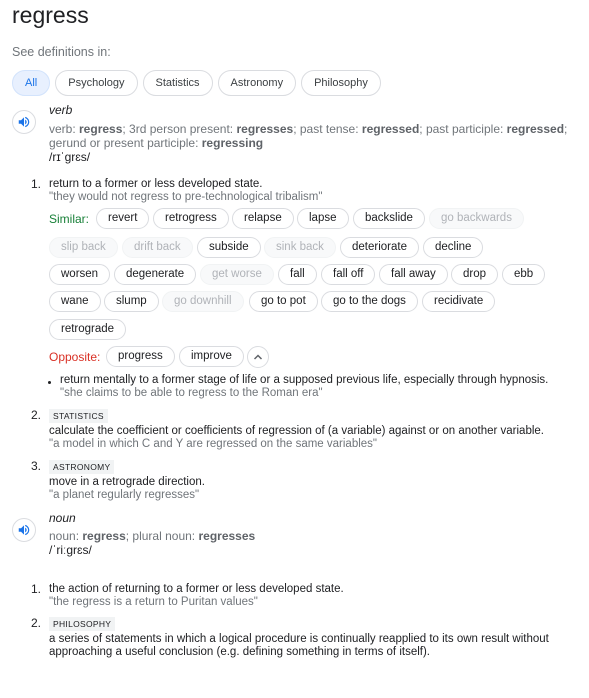 The image size is (589, 698). Describe the element at coordinates (49, 382) in the screenshot. I see `sub-sense-bullet` at that location.